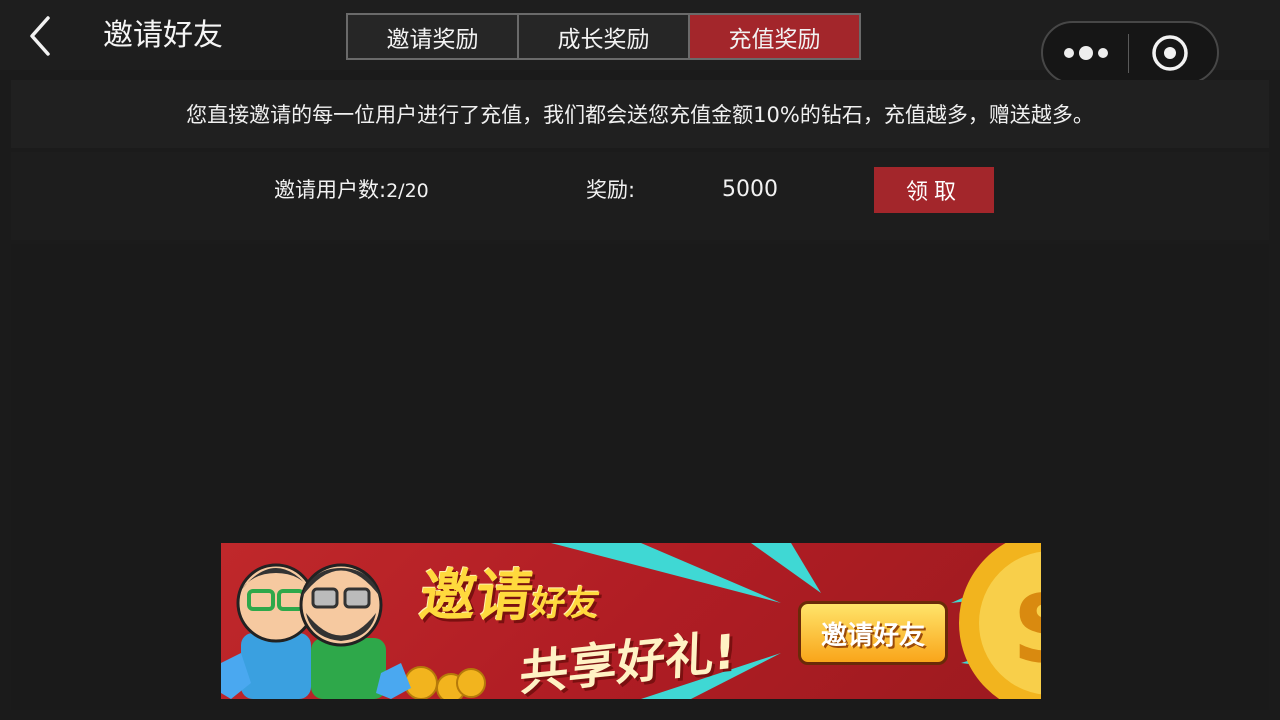 The width and height of the screenshot is (1280, 720). I want to click on close-button, so click(1170, 53).